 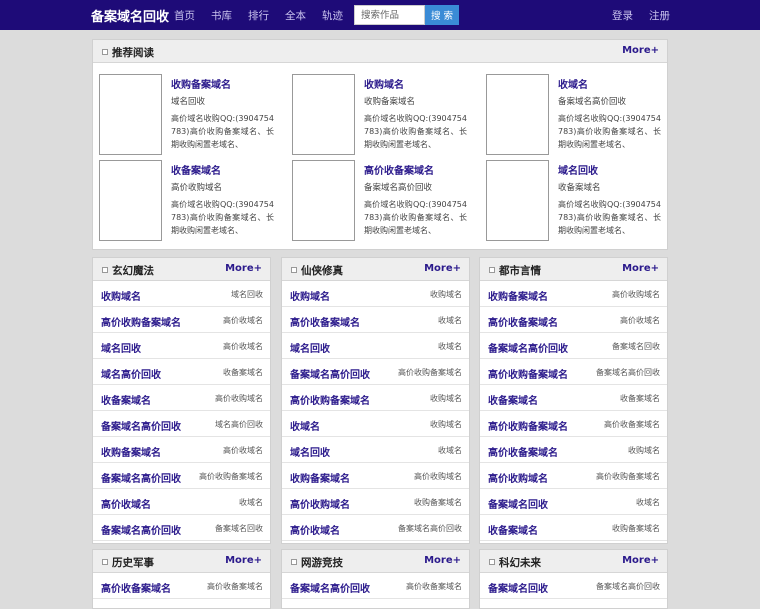 What do you see at coordinates (375, 561) in the screenshot?
I see `category-panel-header: 网游竞技 More+` at bounding box center [375, 561].